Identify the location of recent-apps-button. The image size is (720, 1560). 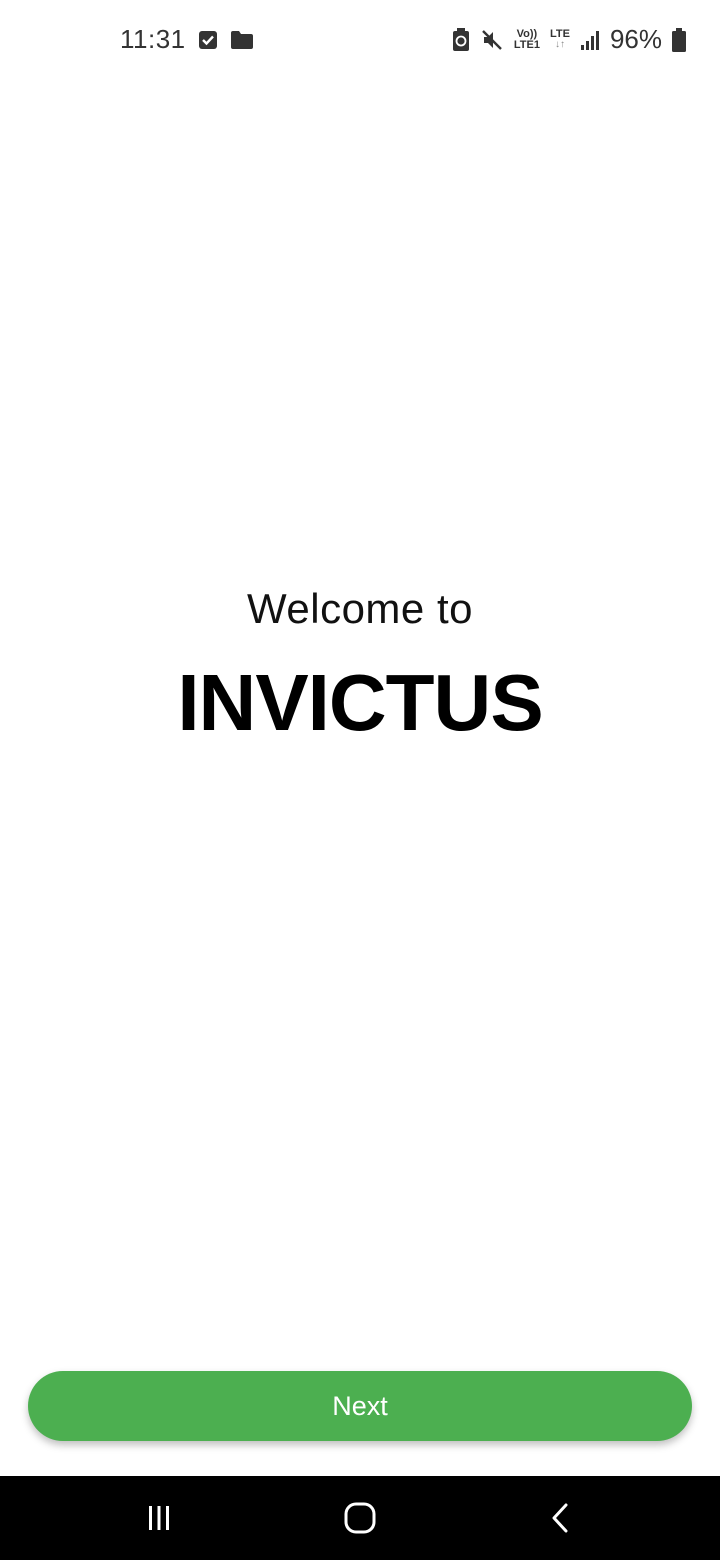
(159, 1518).